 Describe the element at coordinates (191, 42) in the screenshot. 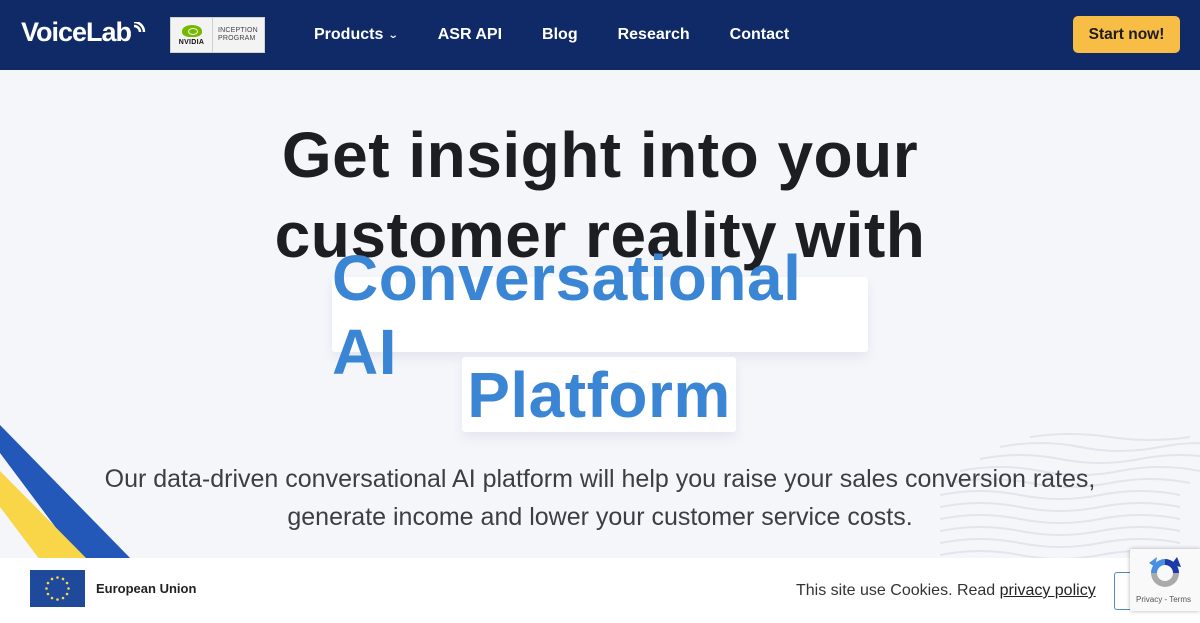

I see `nvidia-wordmark: NVIDIA` at that location.